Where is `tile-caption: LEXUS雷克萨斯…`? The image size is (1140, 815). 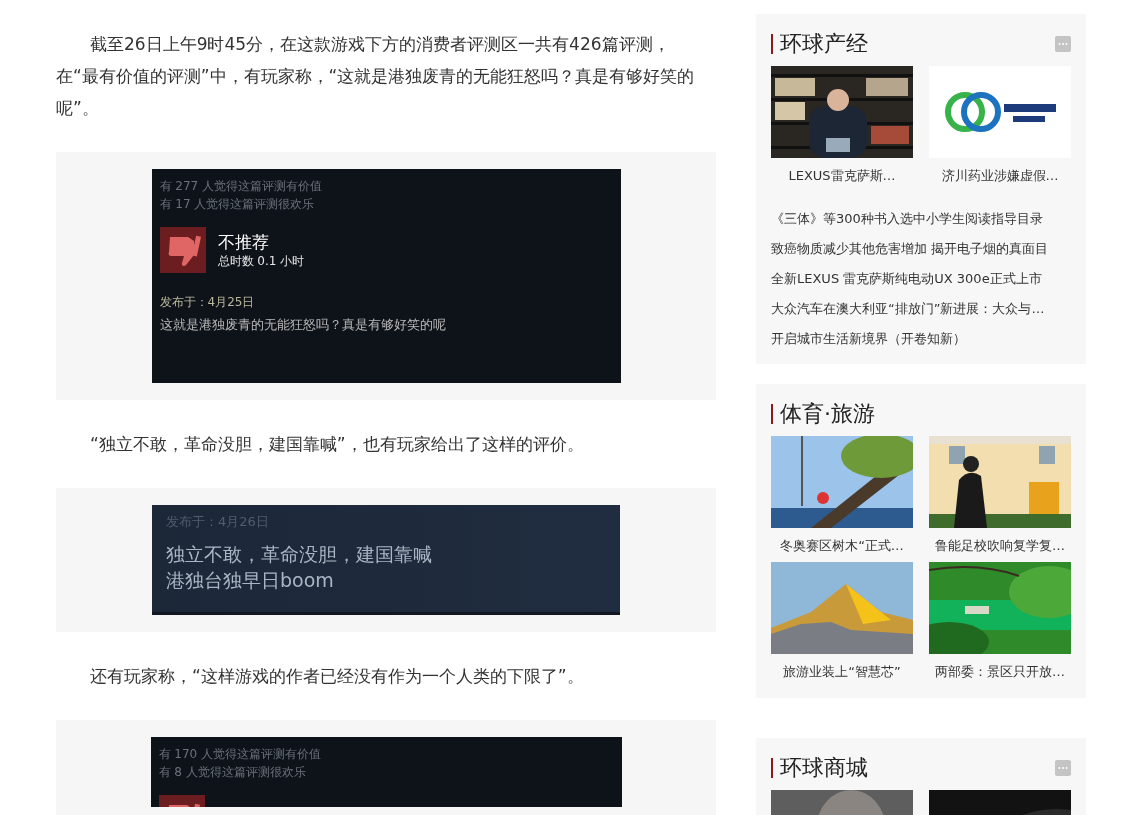
tile-caption: LEXUS雷克萨斯… is located at coordinates (842, 176).